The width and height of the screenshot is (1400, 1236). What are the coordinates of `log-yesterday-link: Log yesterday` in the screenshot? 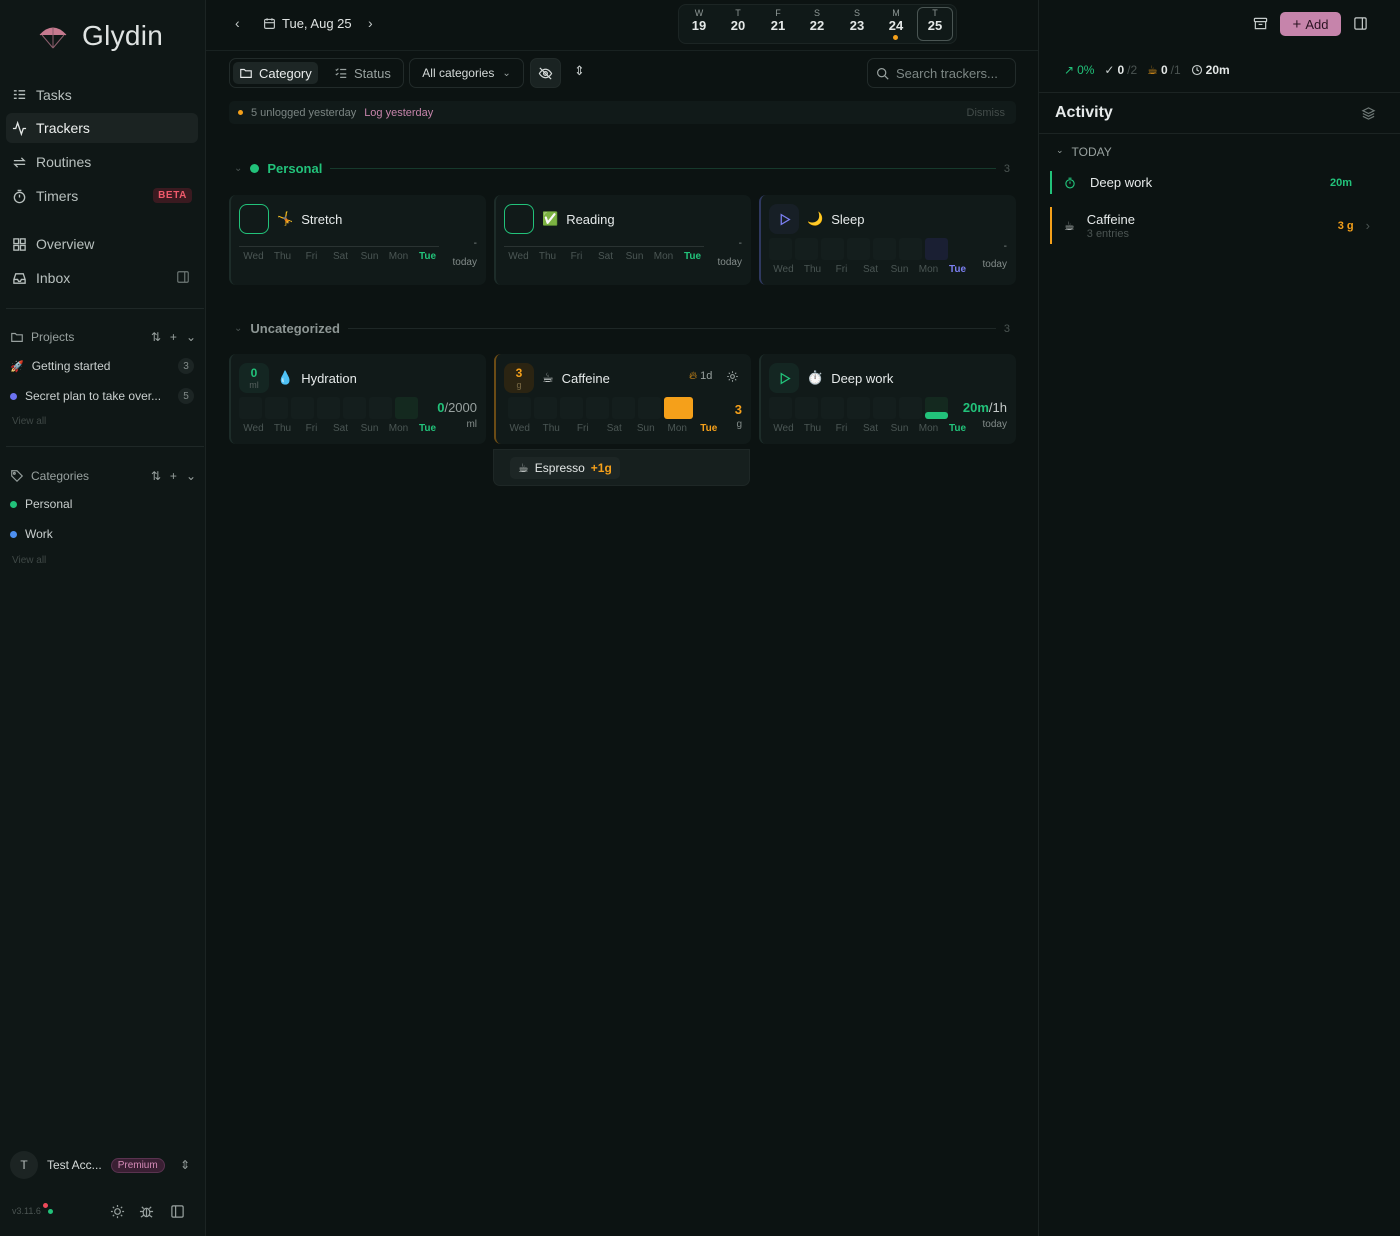 It's located at (398, 113).